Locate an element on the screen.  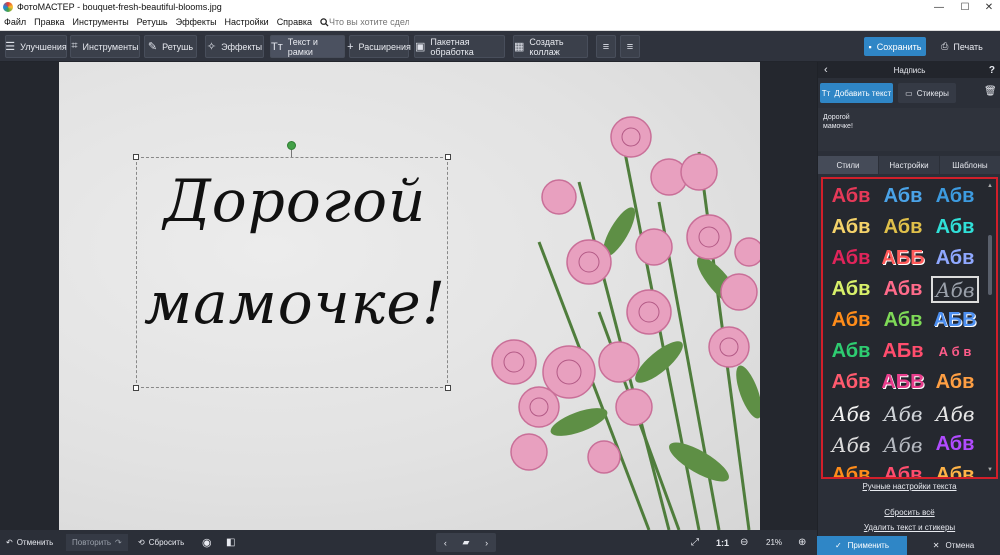
folder-icon: ▰ is located at coordinates (466, 542).